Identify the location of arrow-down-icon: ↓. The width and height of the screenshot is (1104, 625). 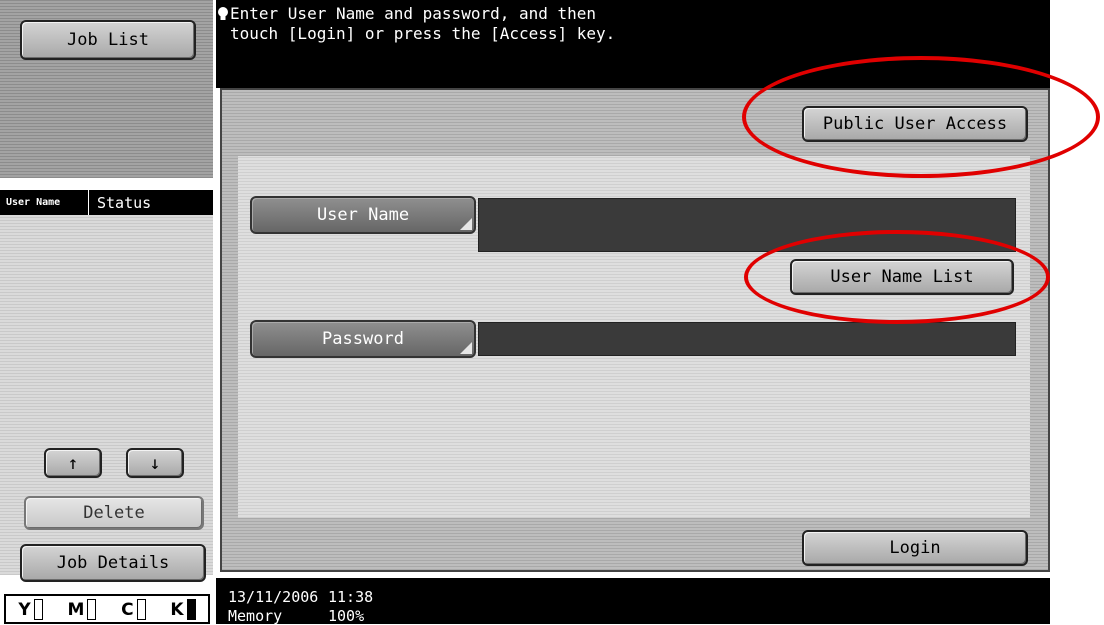
(155, 463).